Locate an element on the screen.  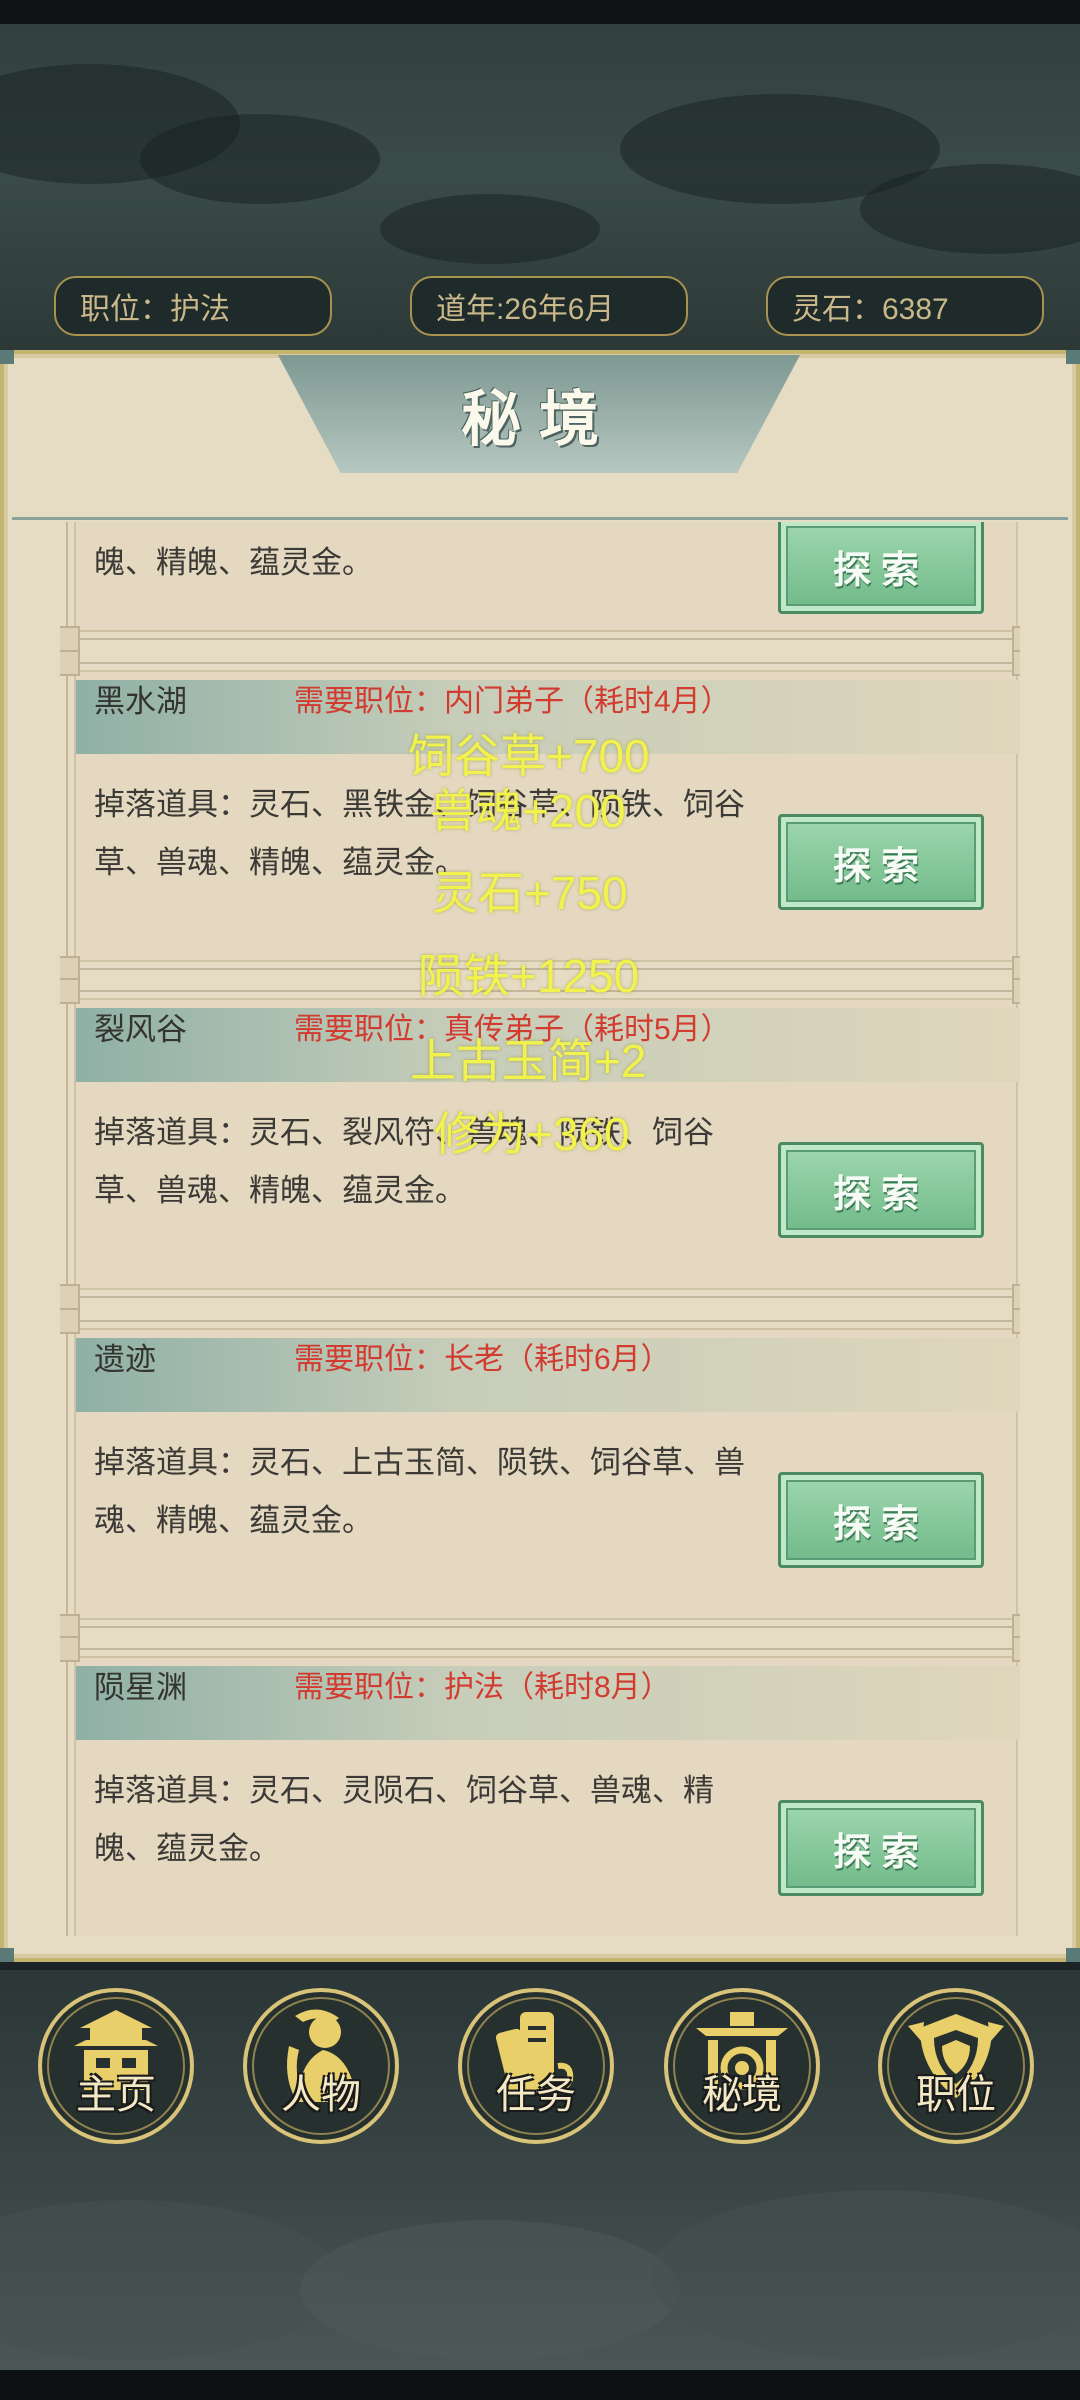
title-divider is located at coordinates (540, 518).